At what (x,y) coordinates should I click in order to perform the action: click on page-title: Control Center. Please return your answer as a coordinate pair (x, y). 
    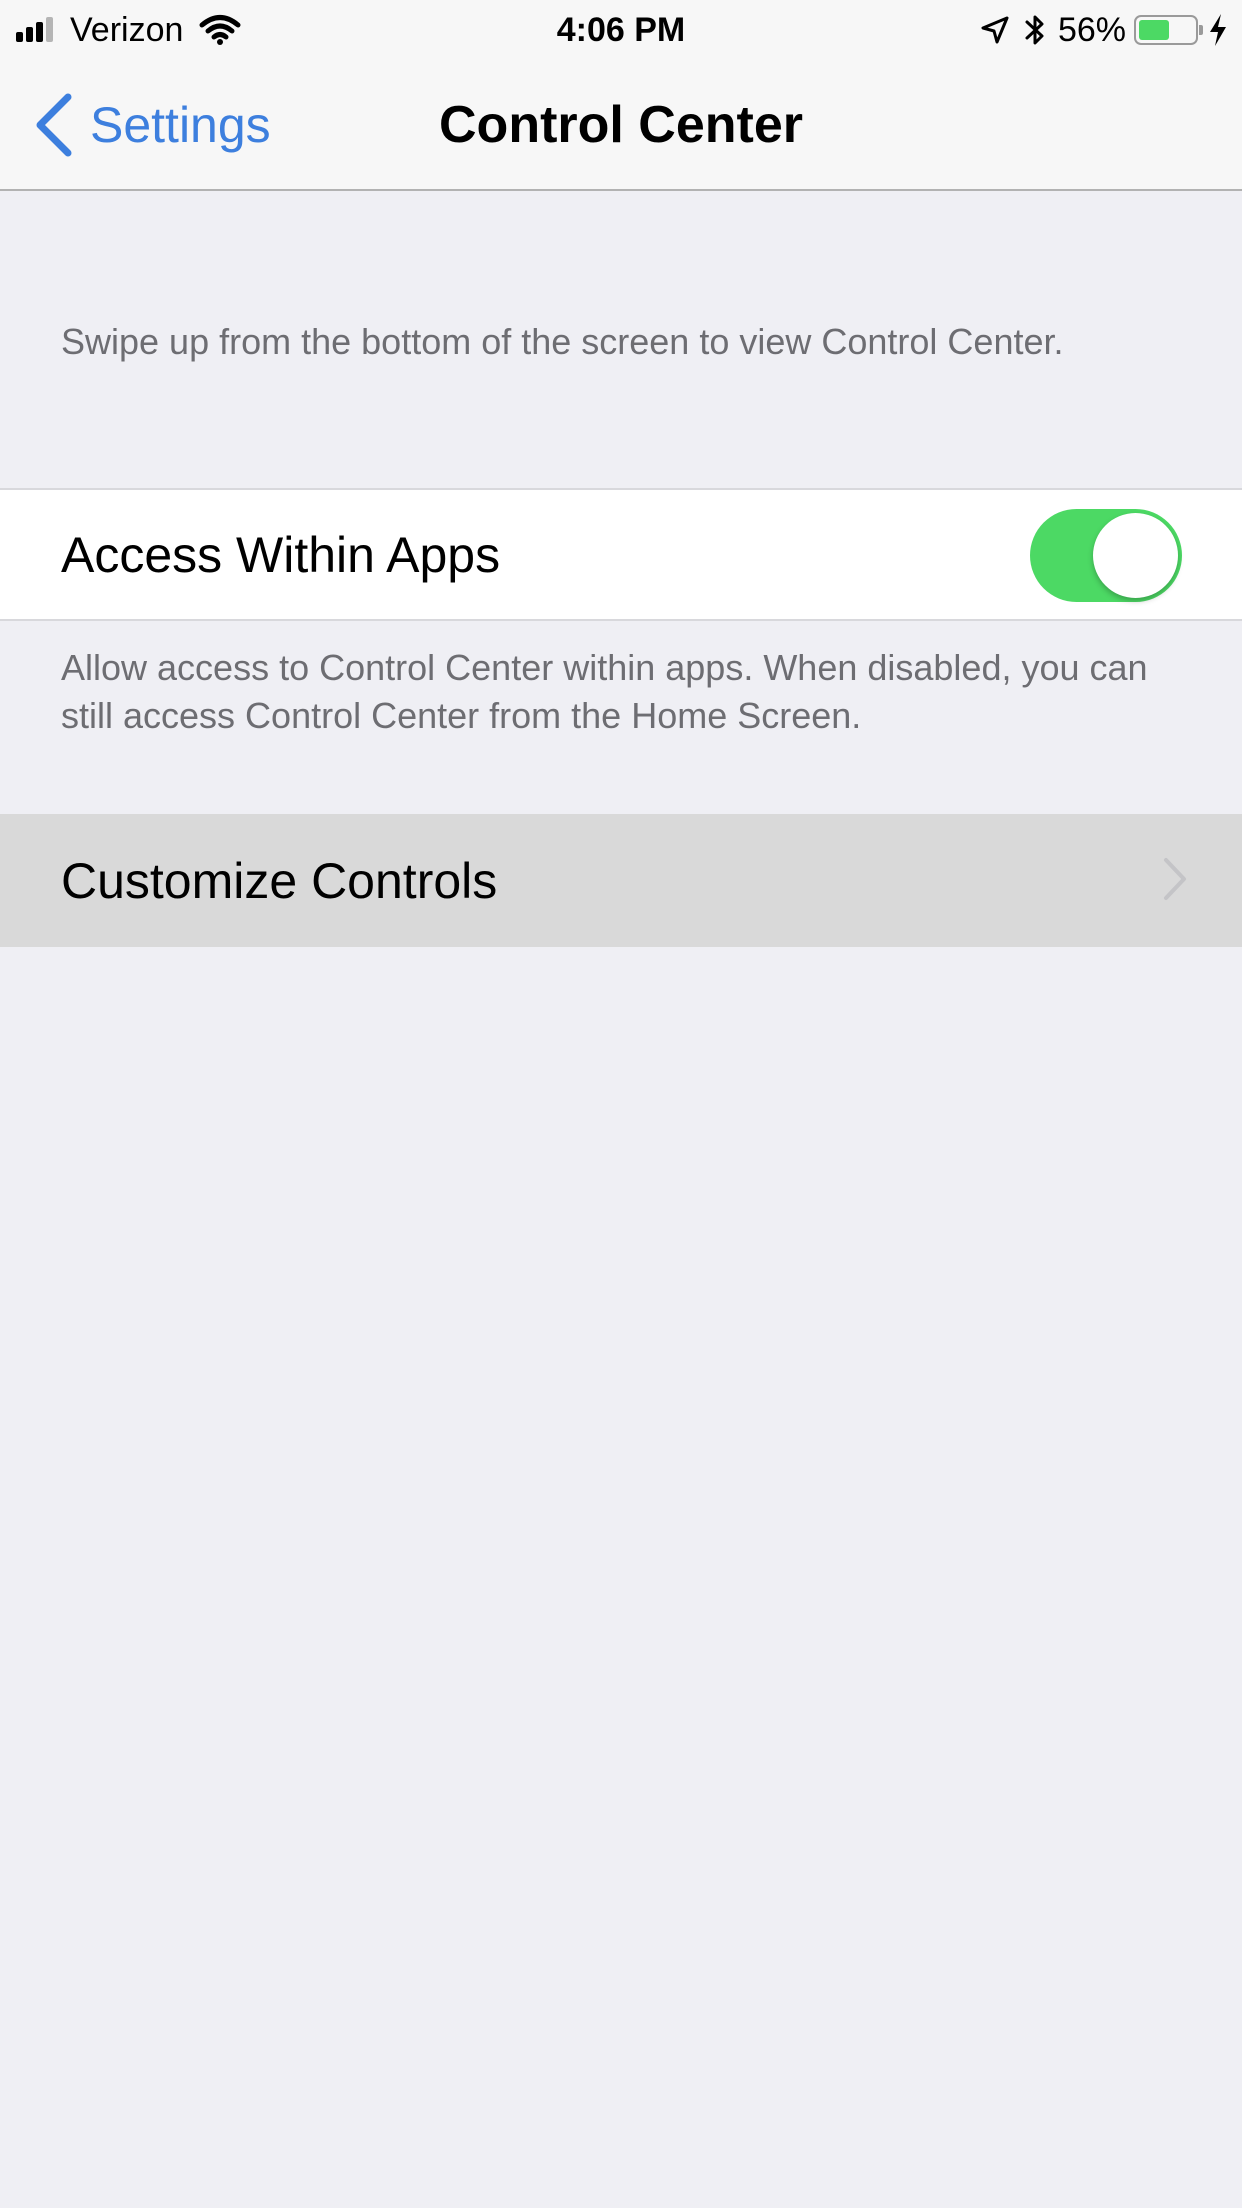
    Looking at the image, I should click on (621, 125).